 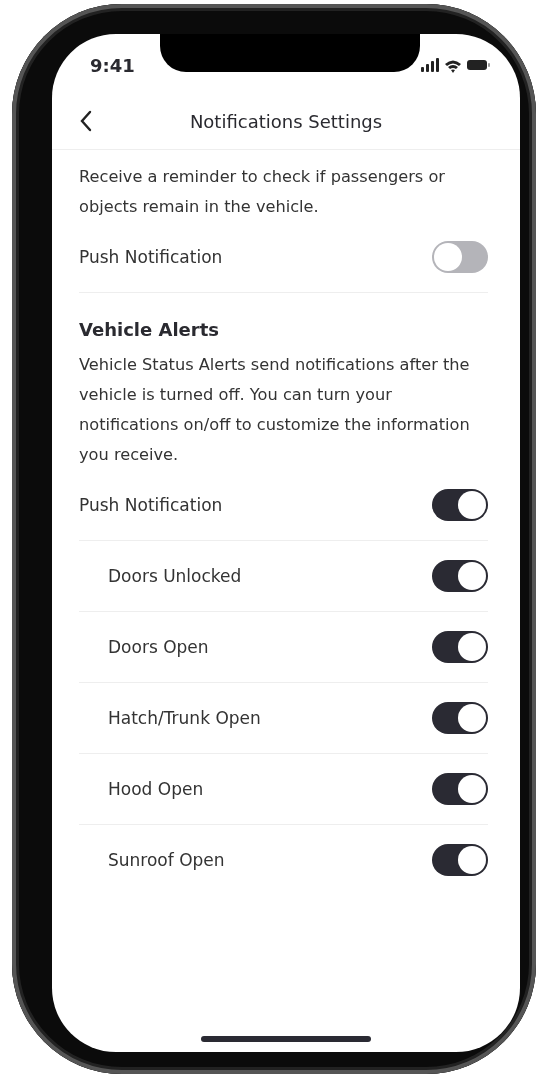 What do you see at coordinates (149, 329) in the screenshot?
I see `section-heading: Vehicle Alerts` at bounding box center [149, 329].